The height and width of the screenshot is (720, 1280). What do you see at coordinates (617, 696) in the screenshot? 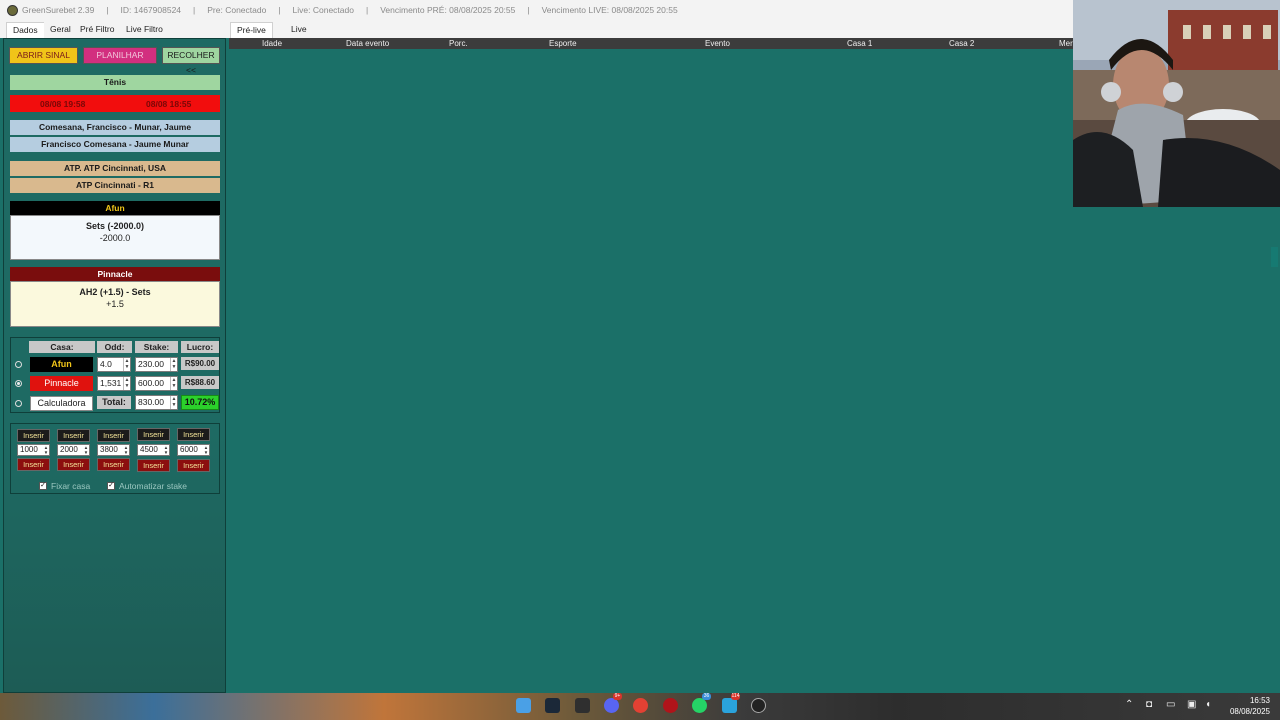
I see `discord-badge: 9+` at bounding box center [617, 696].